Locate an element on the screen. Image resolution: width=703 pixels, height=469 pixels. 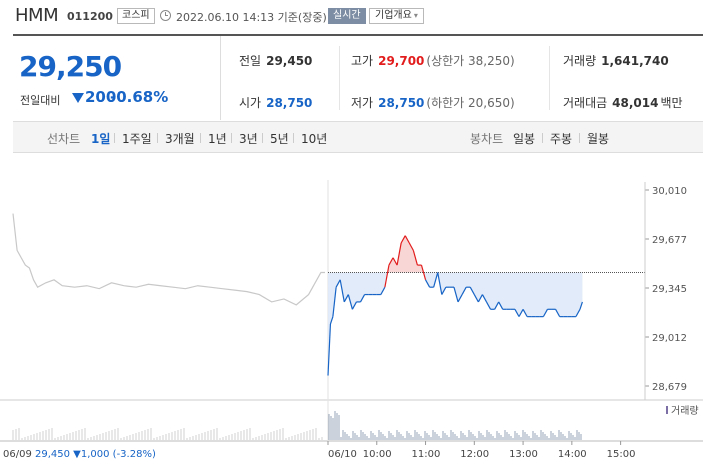
stat-high: 고가 29,700 (상한가 38,250) is located at coordinates (433, 60).